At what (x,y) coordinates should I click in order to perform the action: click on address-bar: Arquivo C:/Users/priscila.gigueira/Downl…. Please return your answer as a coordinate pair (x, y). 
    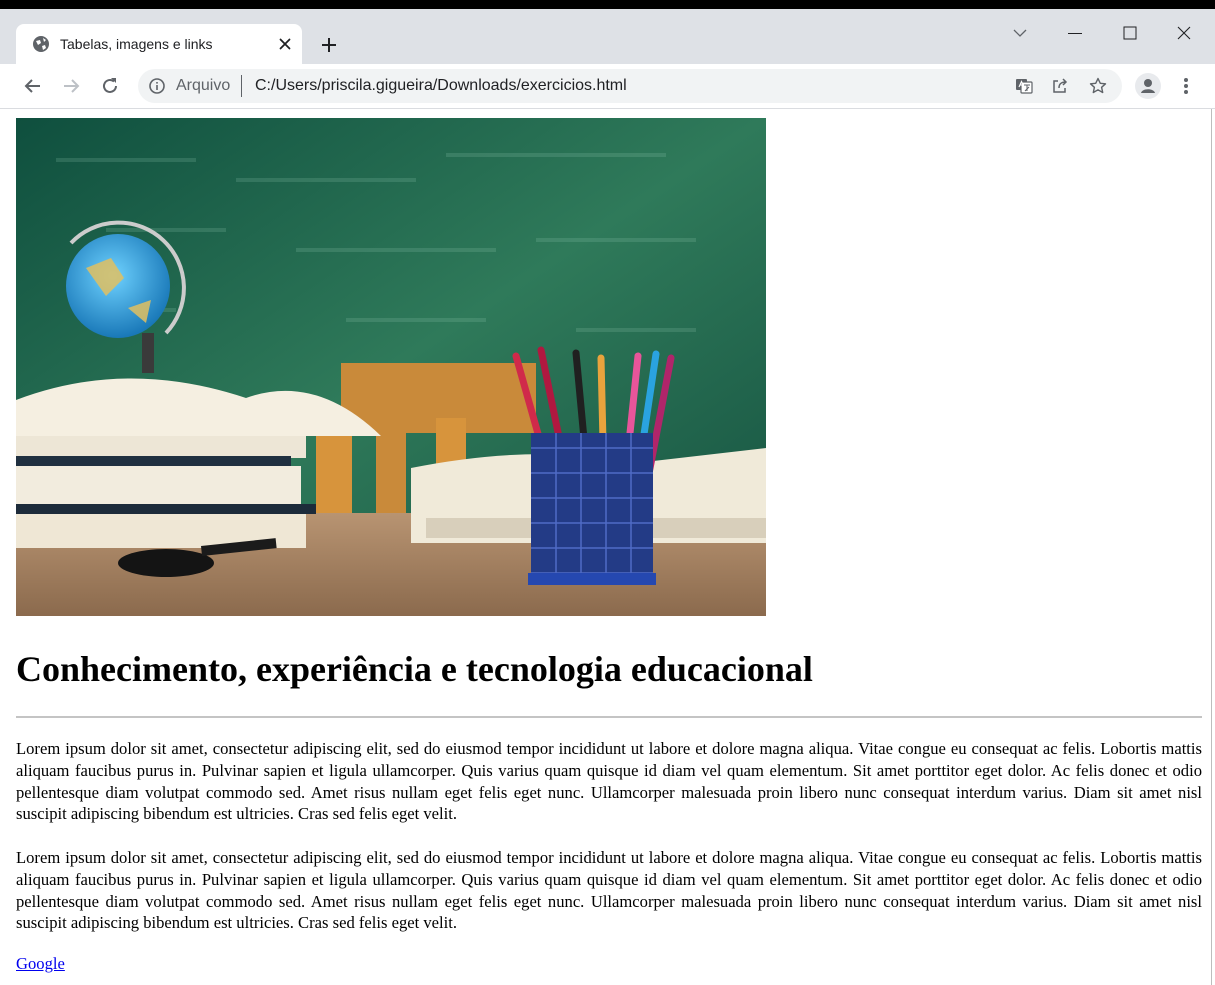
    Looking at the image, I should click on (630, 86).